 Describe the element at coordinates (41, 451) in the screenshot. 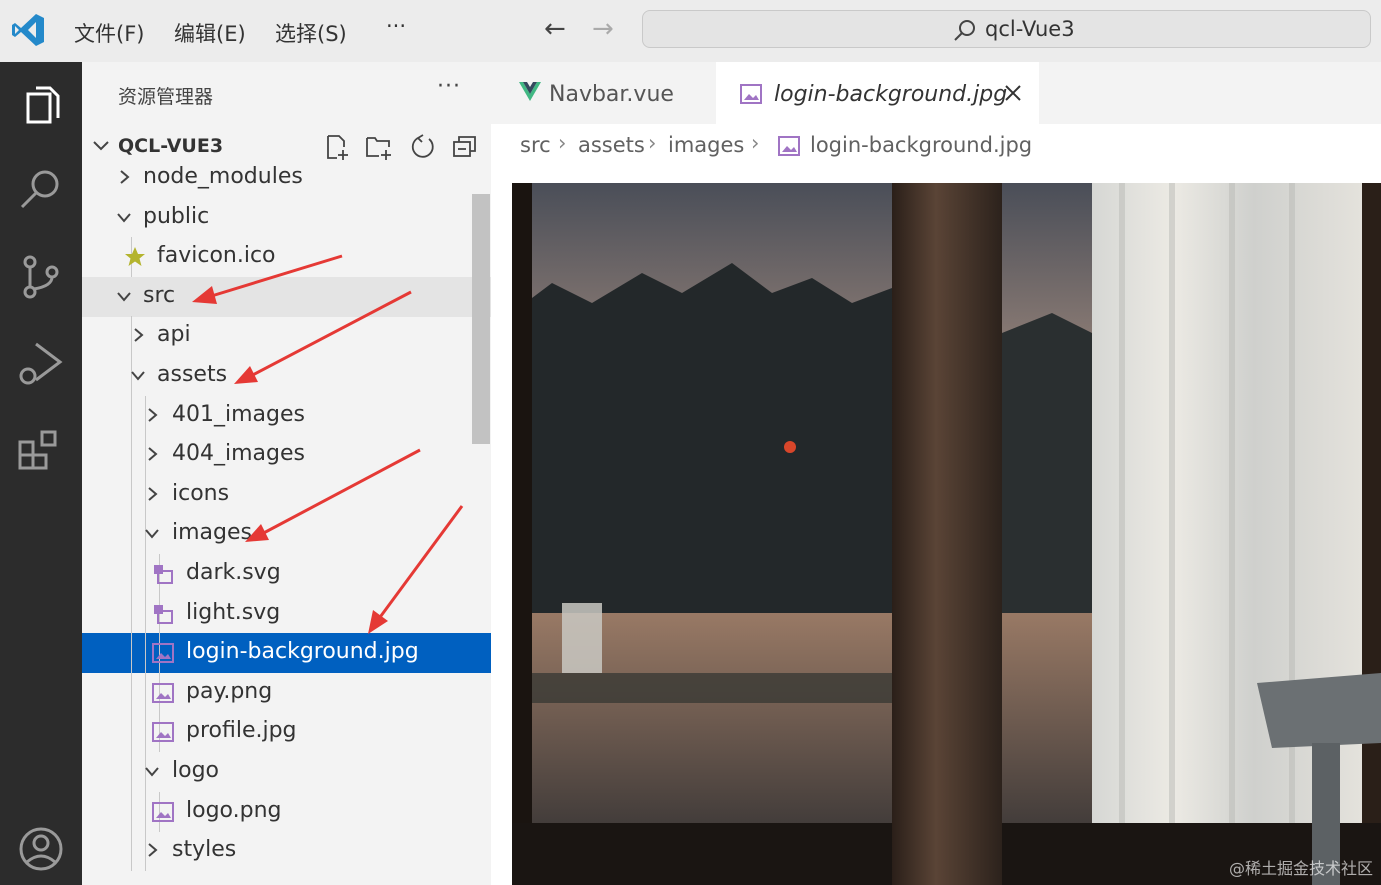

I see `extensions-icon` at that location.